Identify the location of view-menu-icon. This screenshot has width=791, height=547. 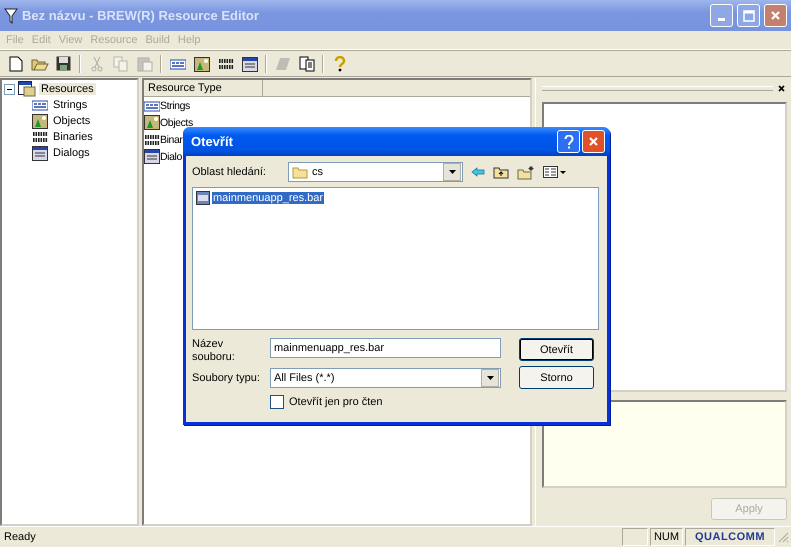
(555, 172).